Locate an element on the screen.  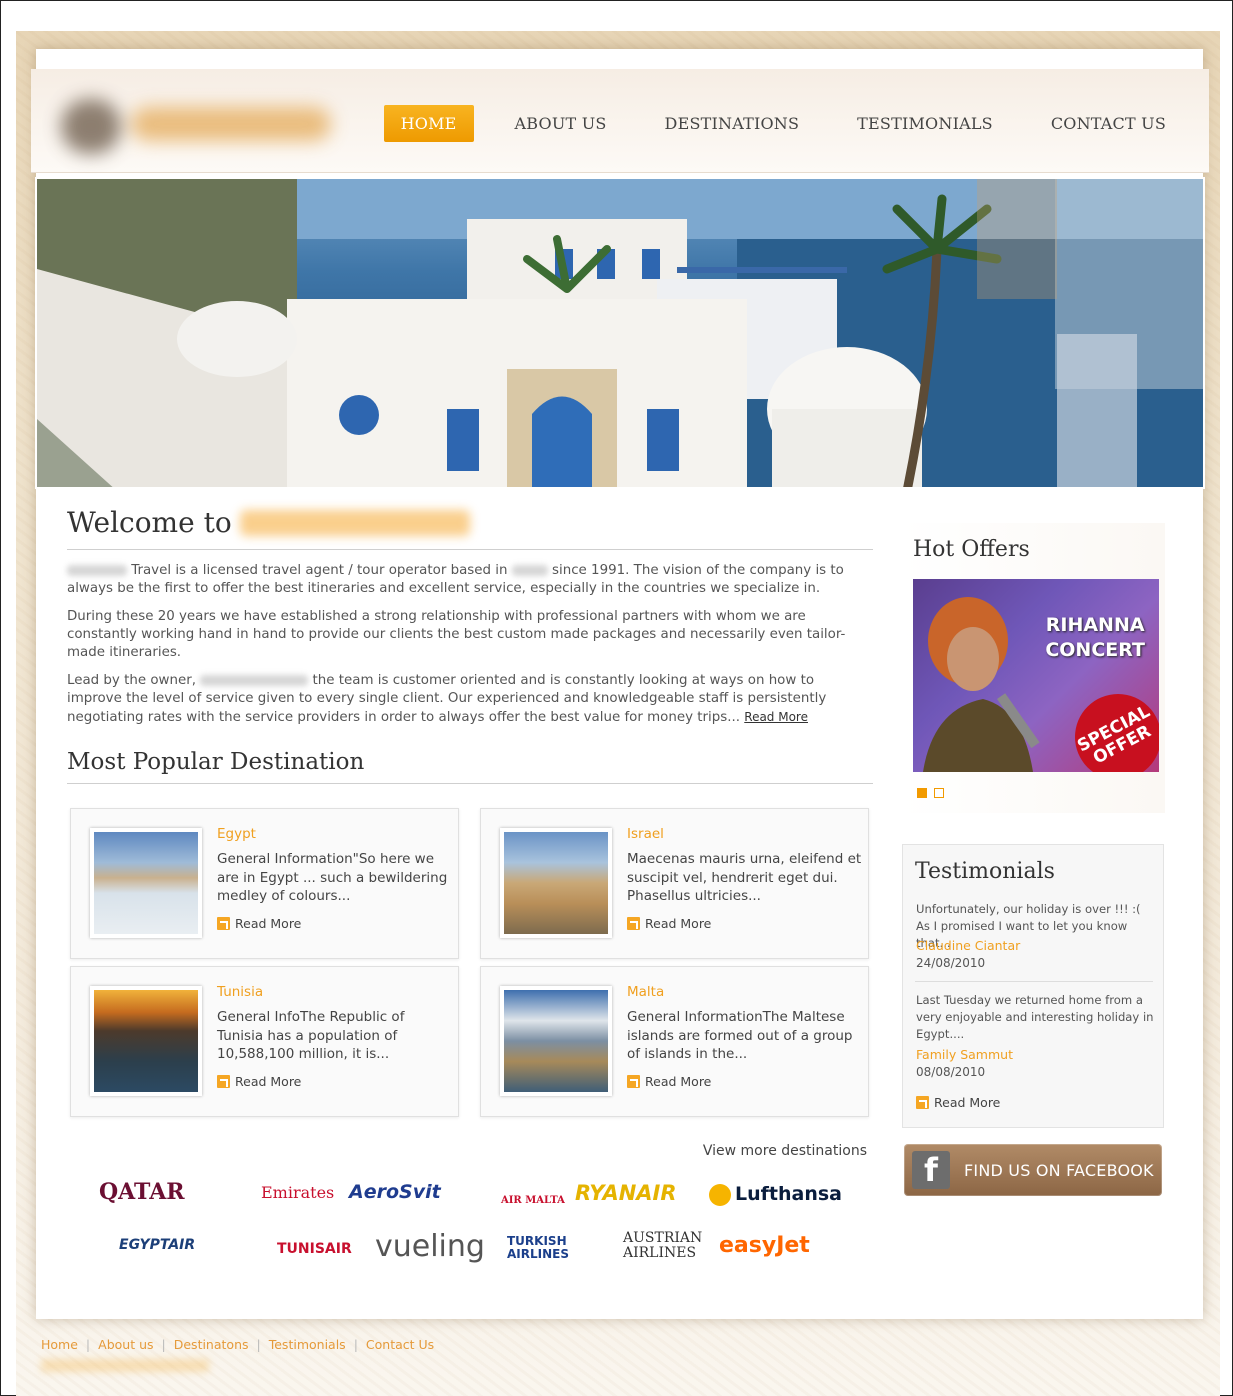
nav-testimonials: TESTIMONIALS is located at coordinates (925, 123).